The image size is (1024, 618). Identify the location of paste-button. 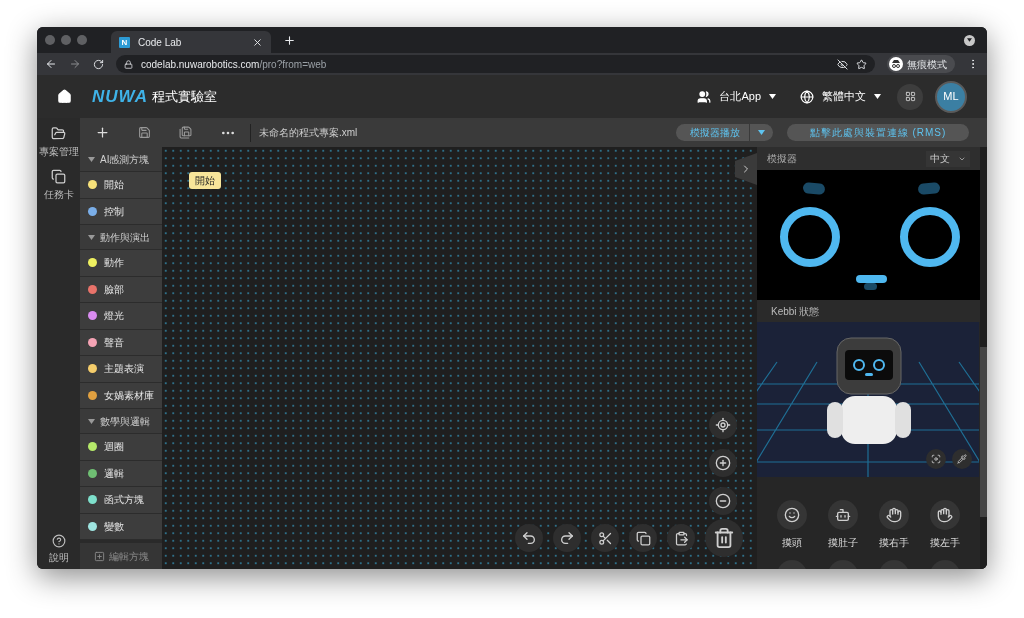
(681, 538).